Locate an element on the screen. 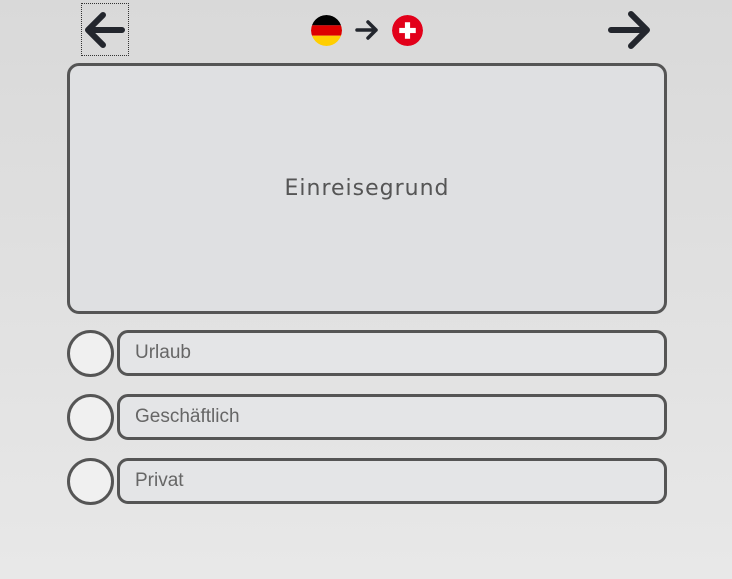 This screenshot has width=732, height=579. option-box: Urlaub is located at coordinates (392, 353).